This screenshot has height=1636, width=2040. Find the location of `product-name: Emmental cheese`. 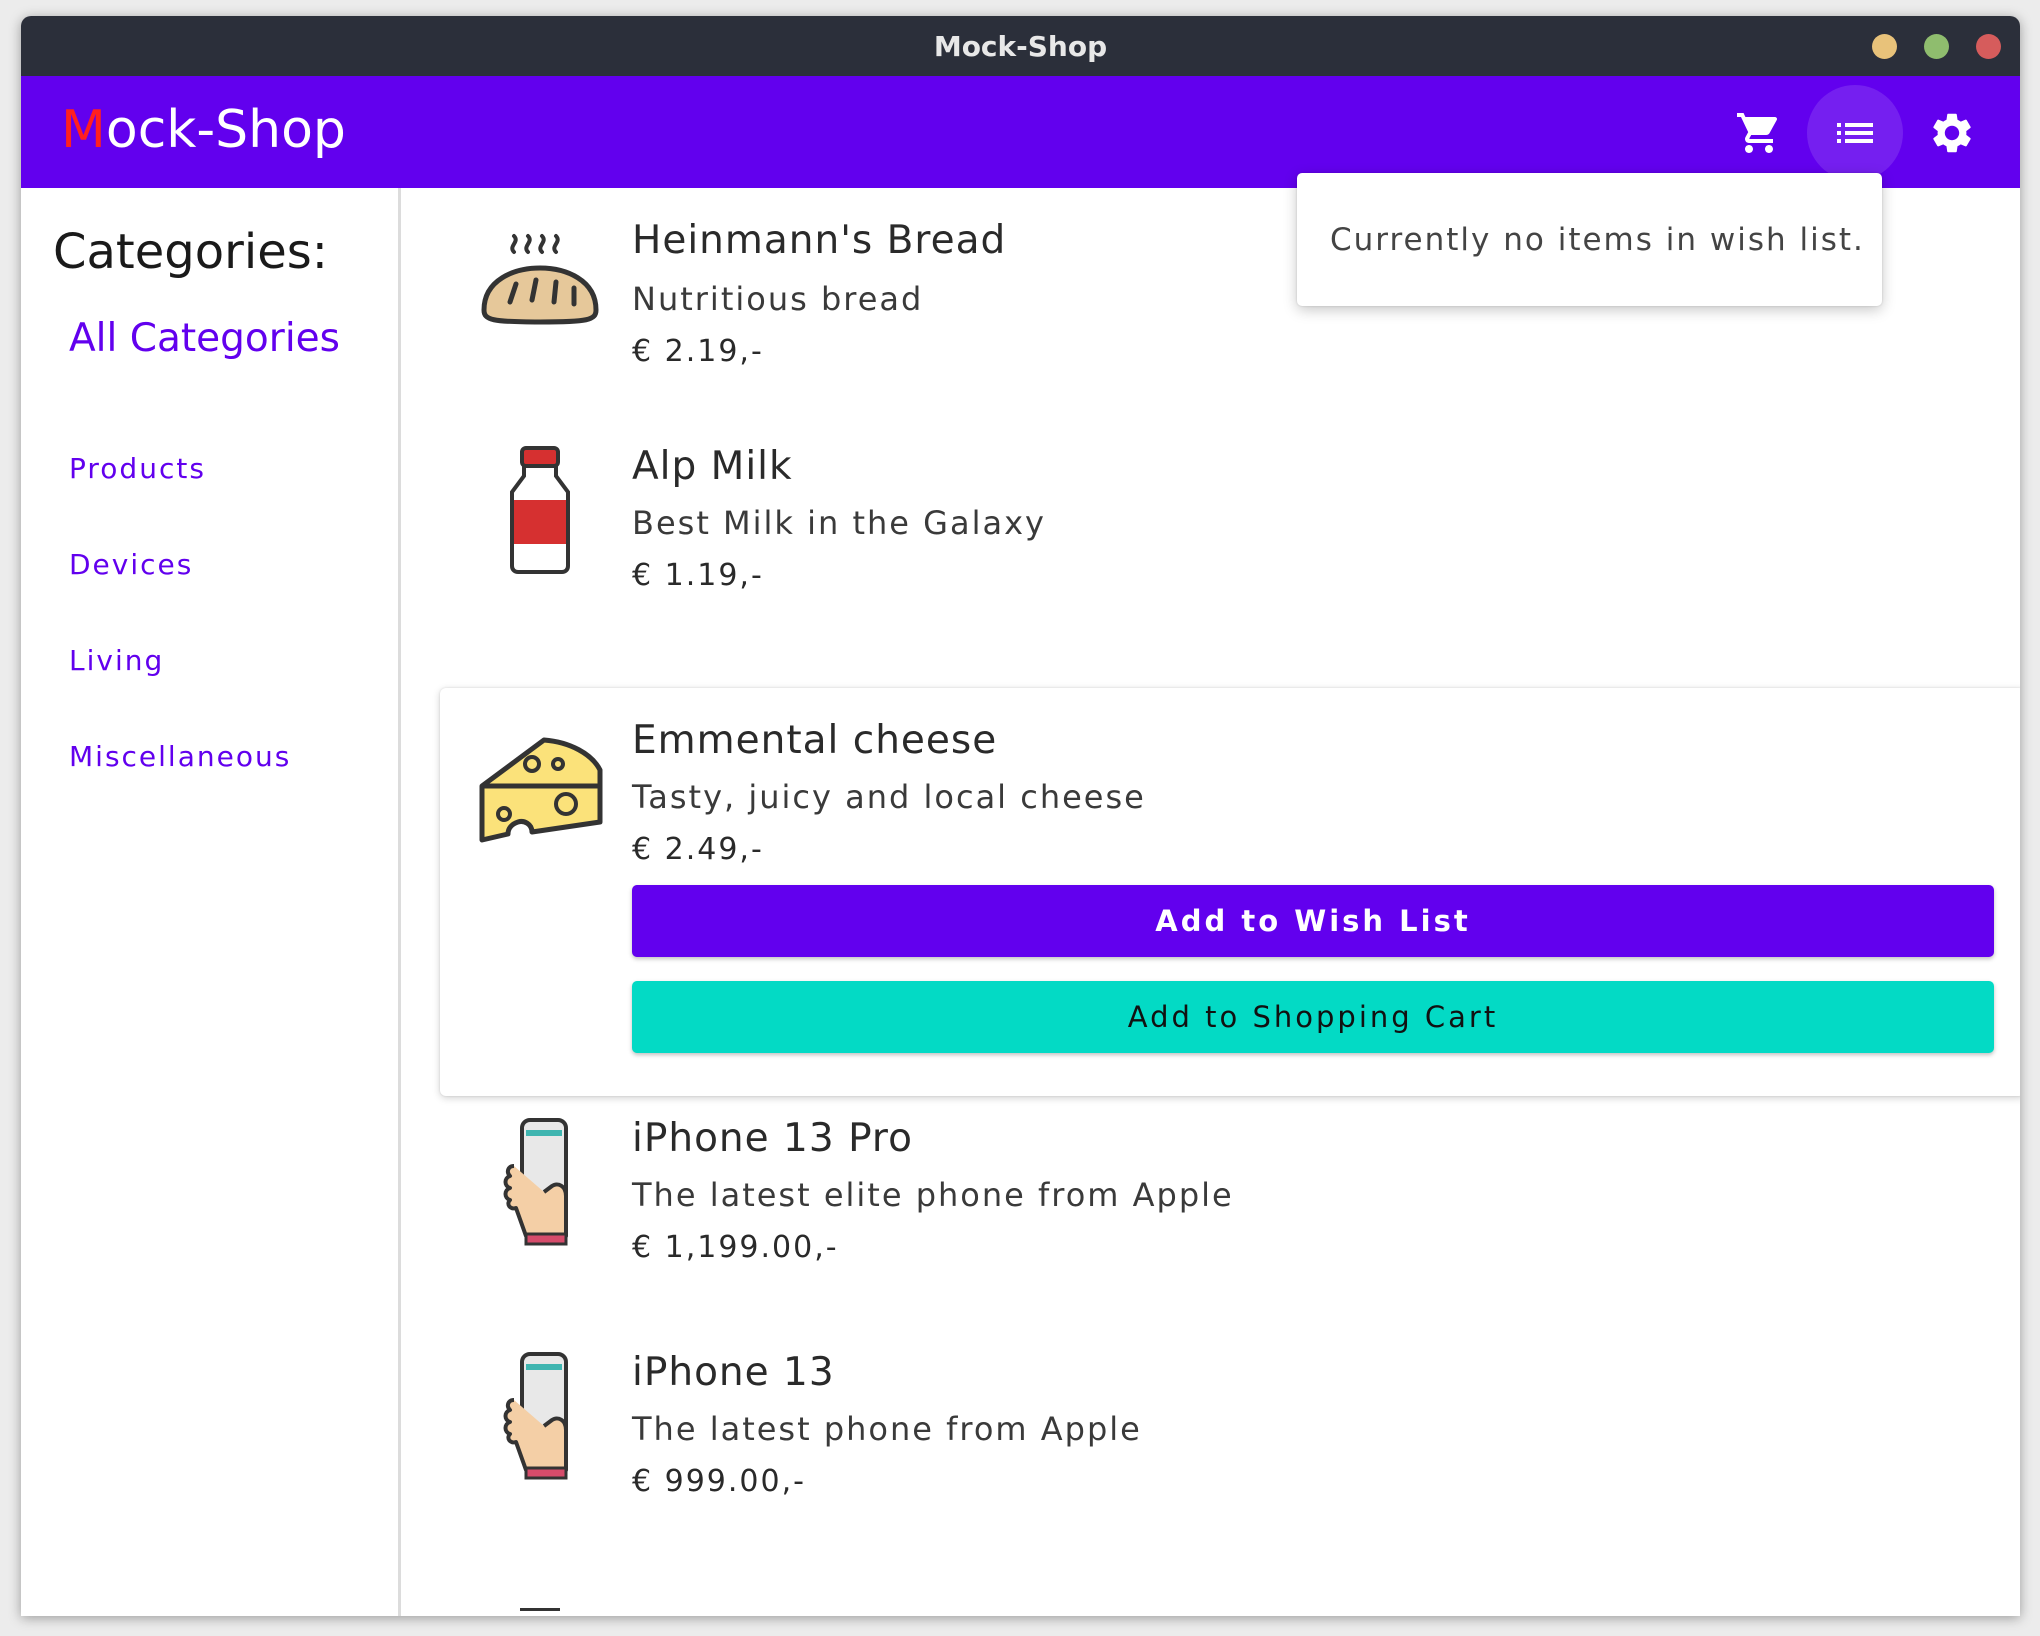

product-name: Emmental cheese is located at coordinates (815, 740).